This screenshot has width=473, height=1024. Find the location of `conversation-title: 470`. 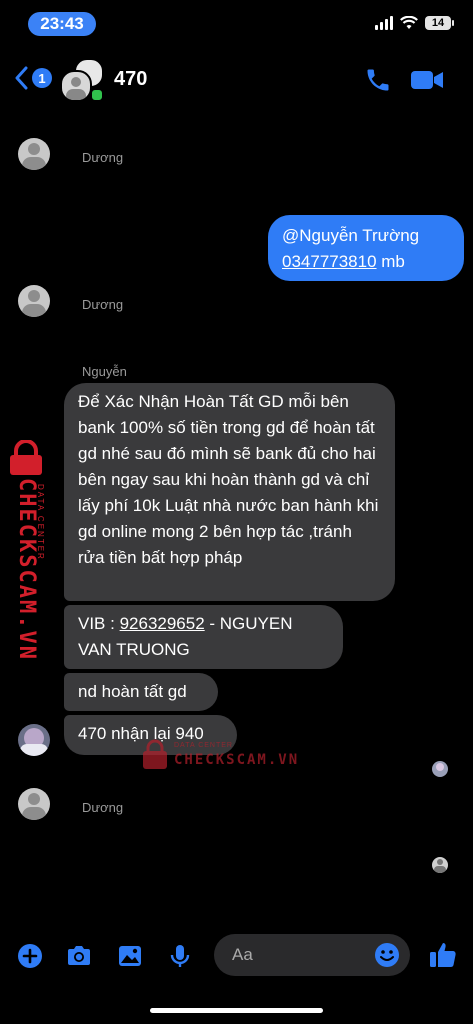

conversation-title: 470 is located at coordinates (130, 79).